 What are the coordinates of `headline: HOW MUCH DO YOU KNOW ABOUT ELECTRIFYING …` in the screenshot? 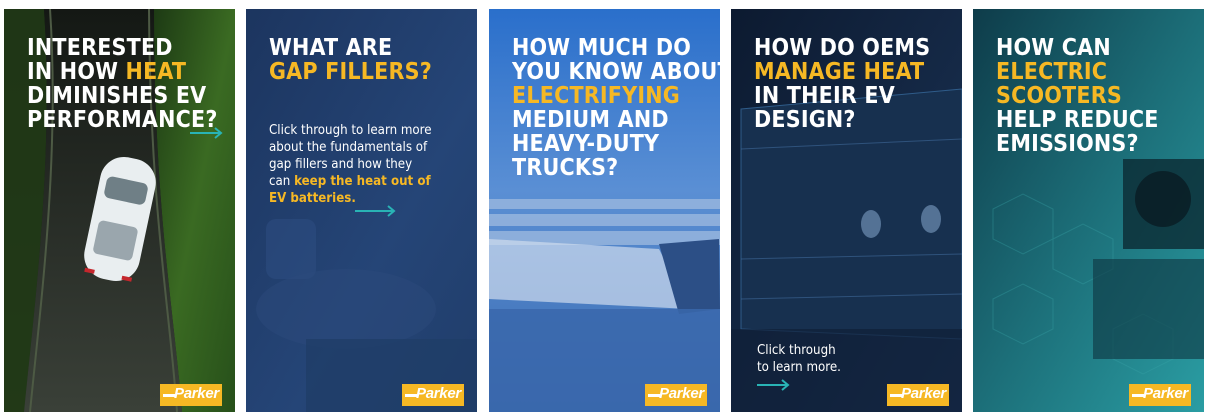 It's located at (616, 108).